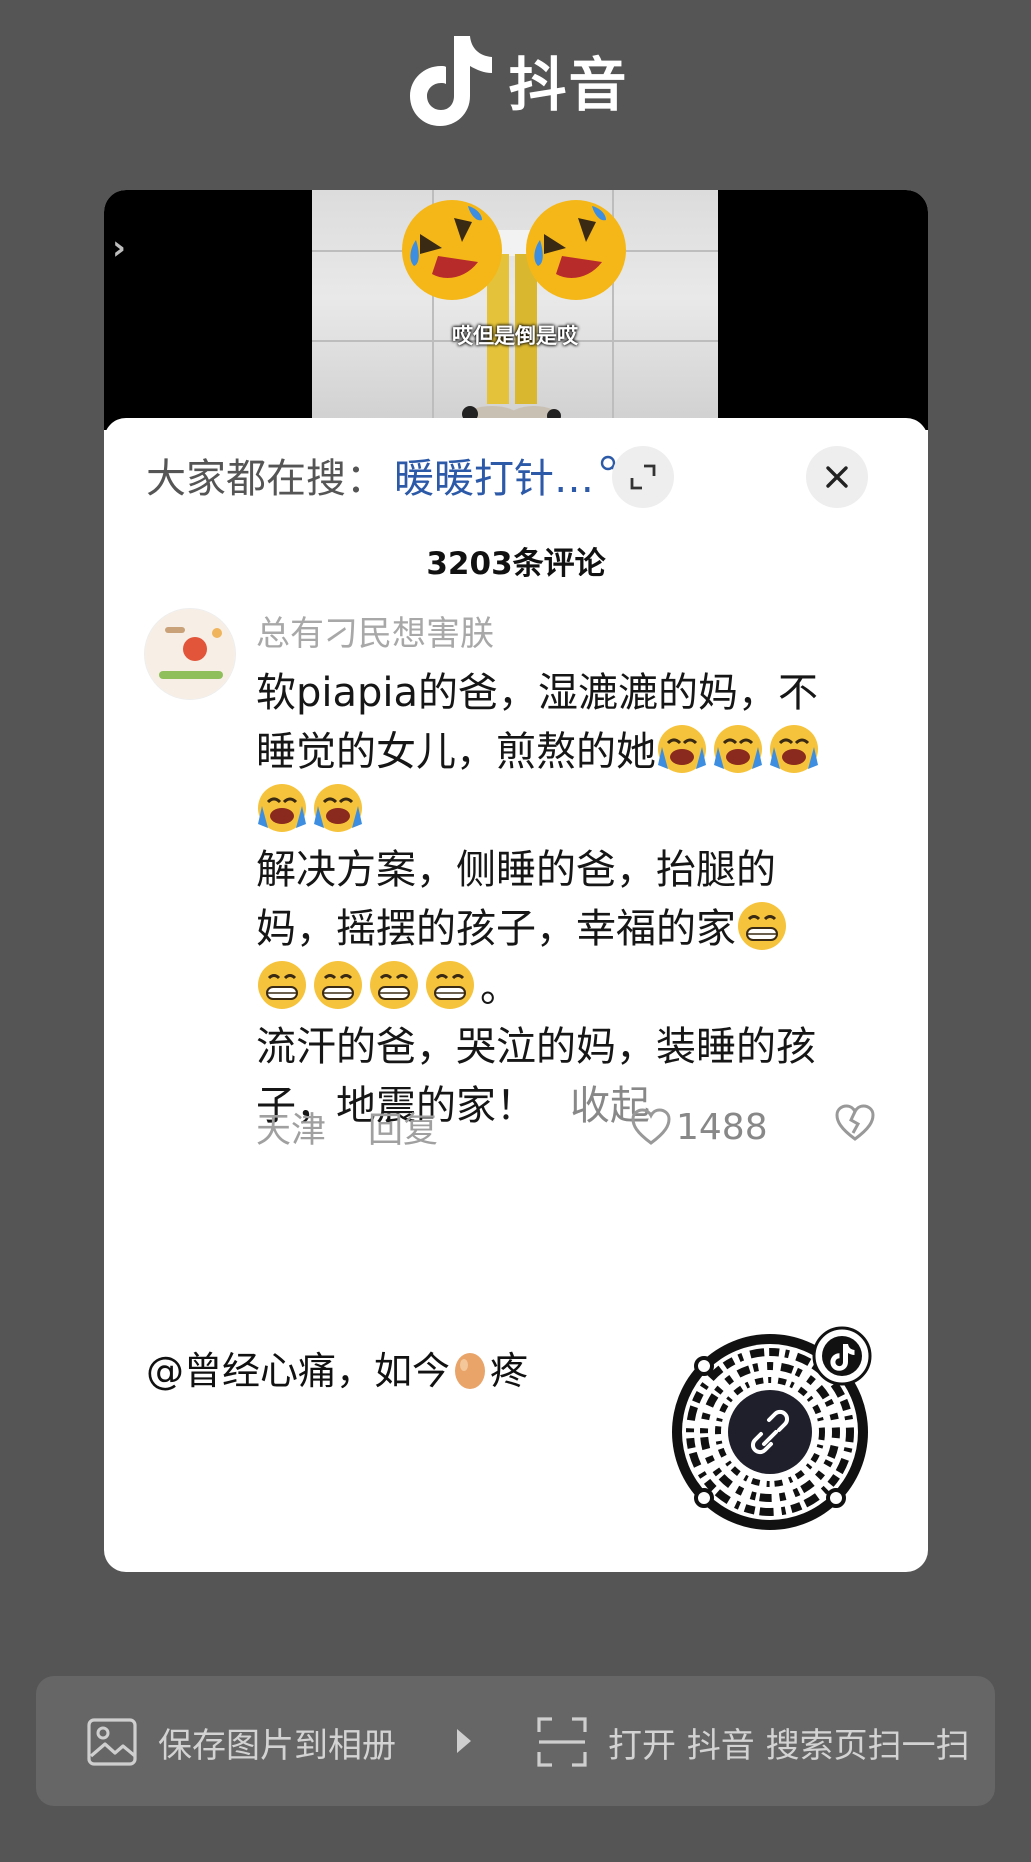  I want to click on save-image-button: 保存图片到相册, so click(241, 1742).